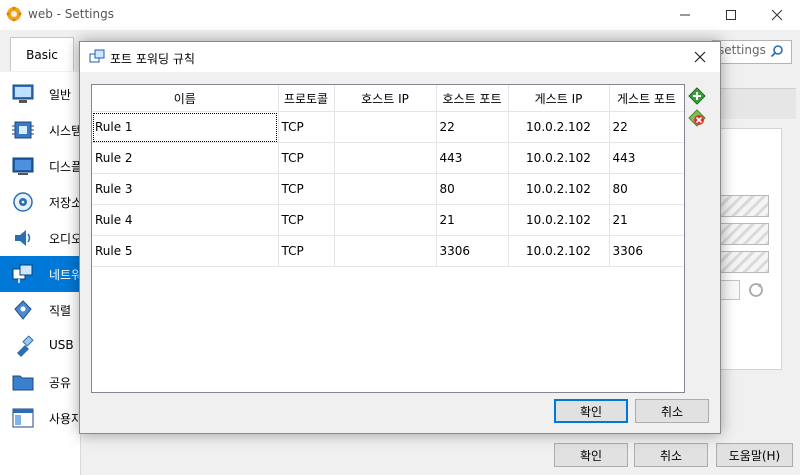 The height and width of the screenshot is (475, 800). Describe the element at coordinates (591, 411) in the screenshot. I see `dialog-ok-button: 확인` at that location.